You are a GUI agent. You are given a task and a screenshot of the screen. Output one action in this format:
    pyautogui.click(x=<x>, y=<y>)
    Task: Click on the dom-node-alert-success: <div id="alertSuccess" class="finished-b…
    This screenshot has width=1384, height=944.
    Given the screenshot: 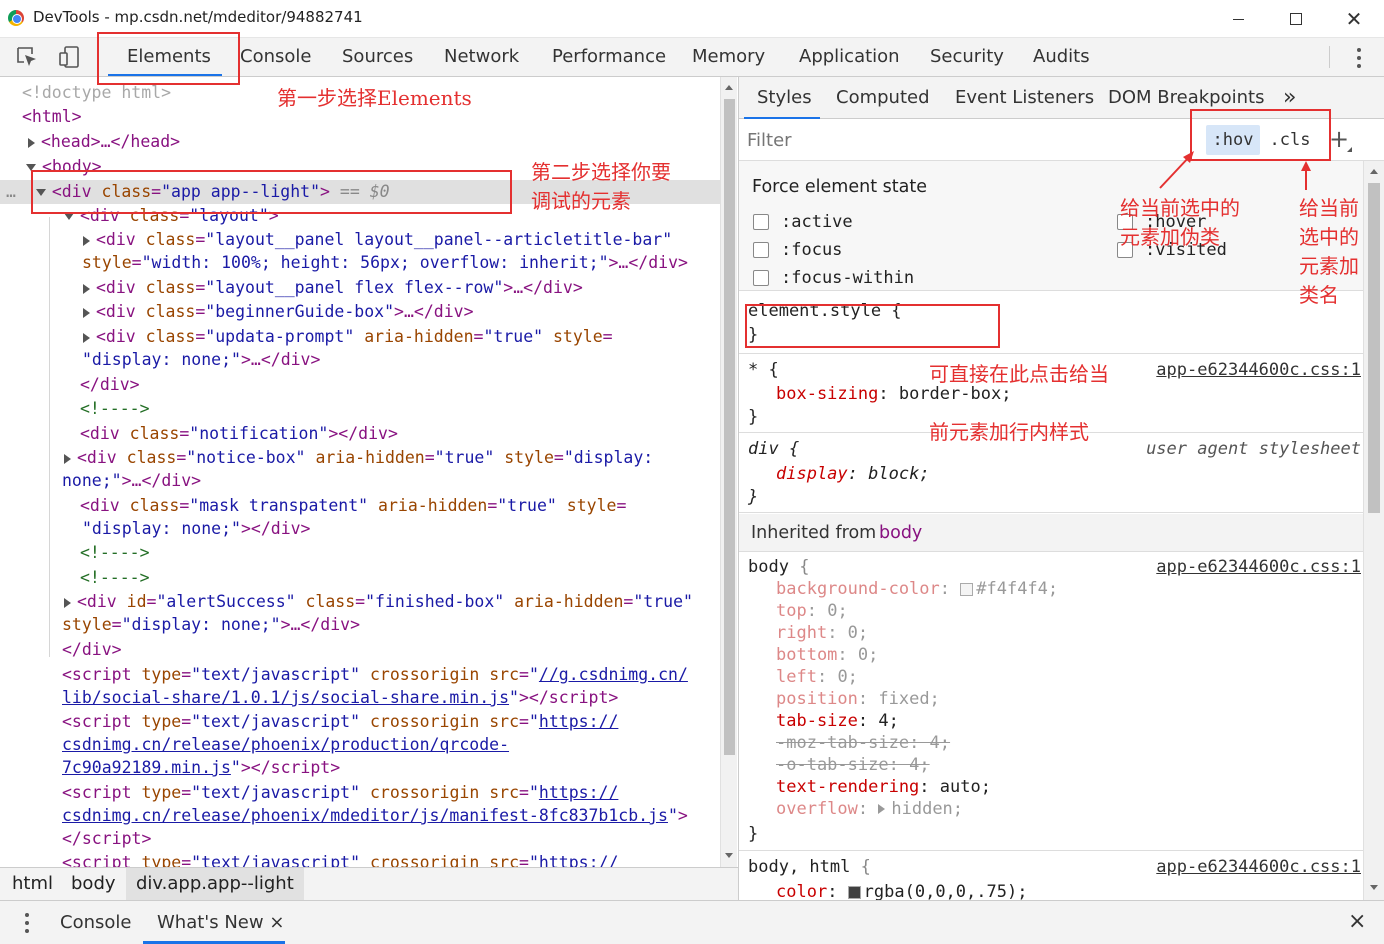 What is the action you would take?
    pyautogui.click(x=378, y=602)
    